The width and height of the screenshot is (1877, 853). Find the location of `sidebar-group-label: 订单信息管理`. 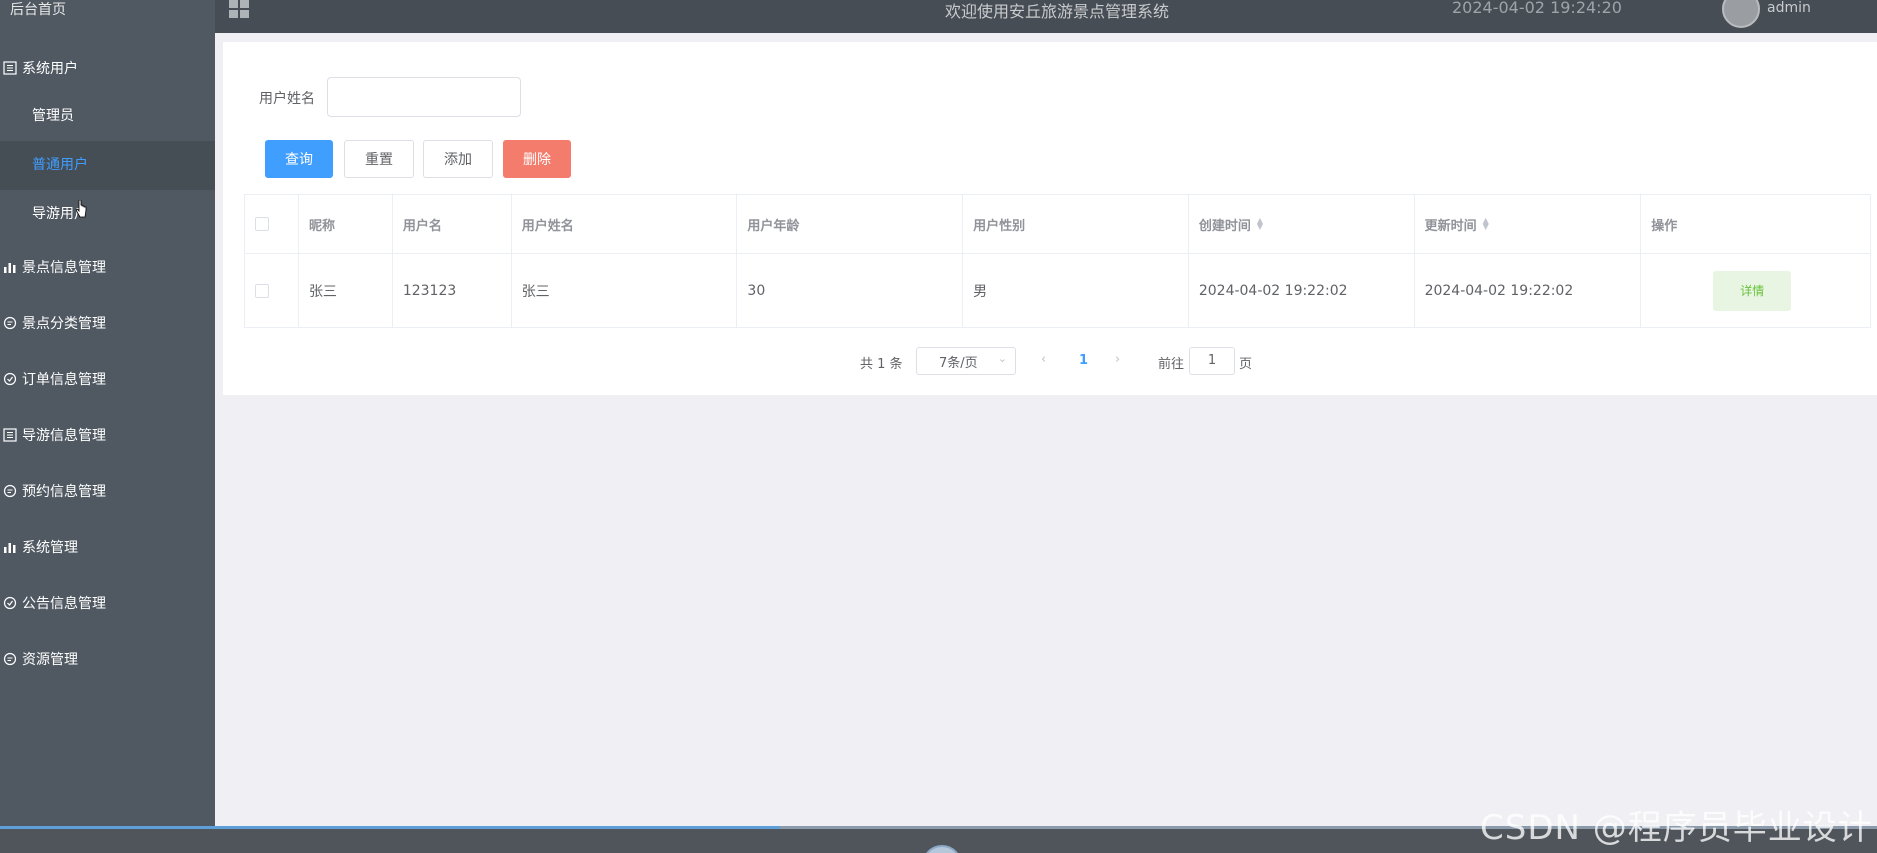

sidebar-group-label: 订单信息管理 is located at coordinates (64, 380).